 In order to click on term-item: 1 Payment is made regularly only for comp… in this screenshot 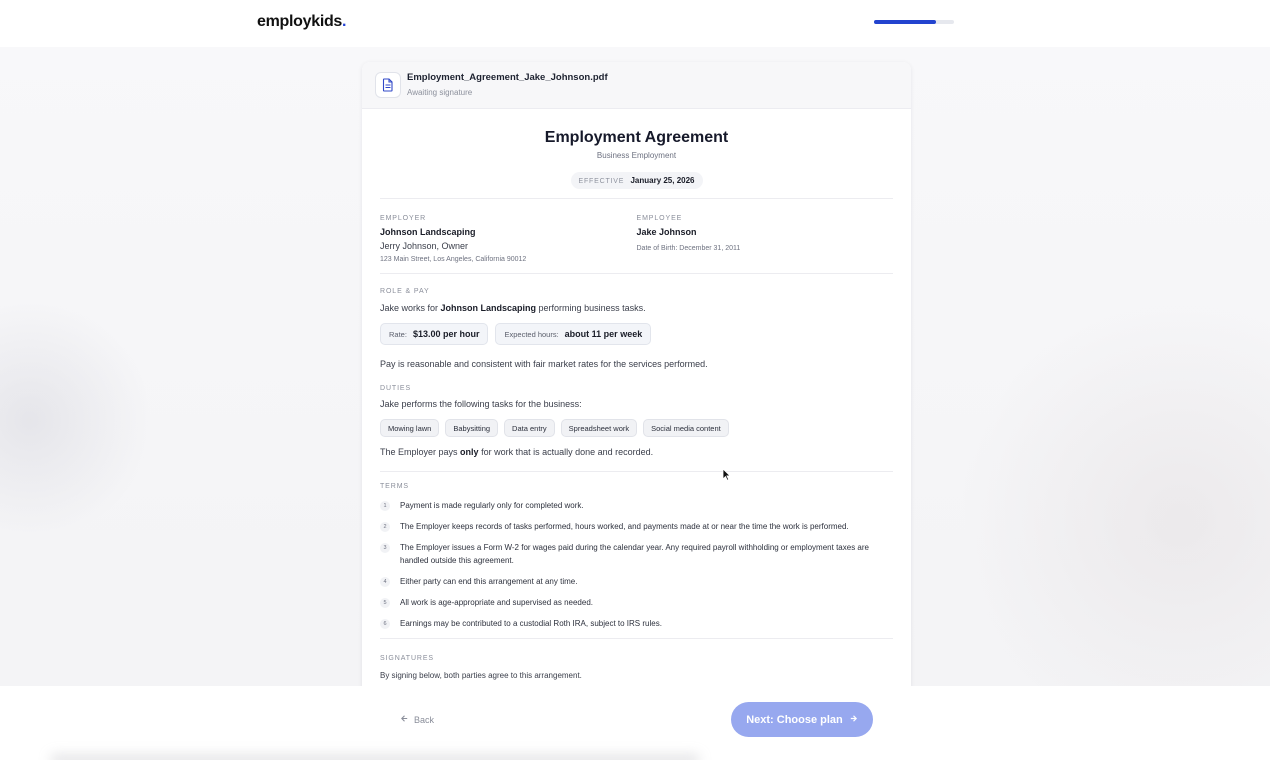, I will do `click(636, 505)`.